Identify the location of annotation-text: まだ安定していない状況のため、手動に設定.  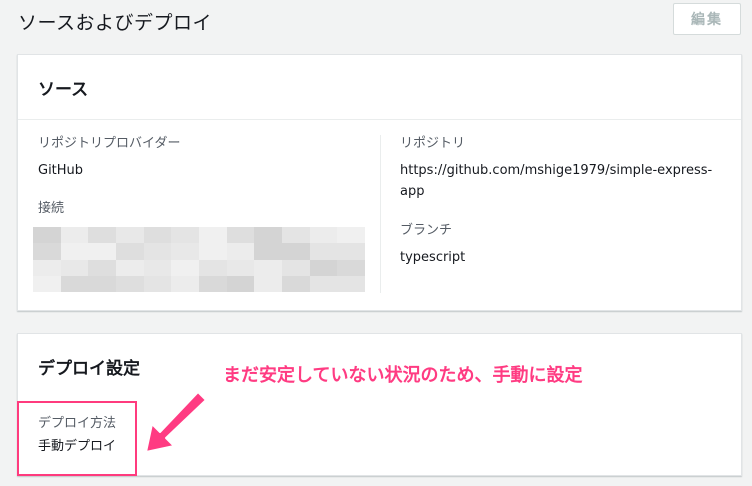
(403, 375).